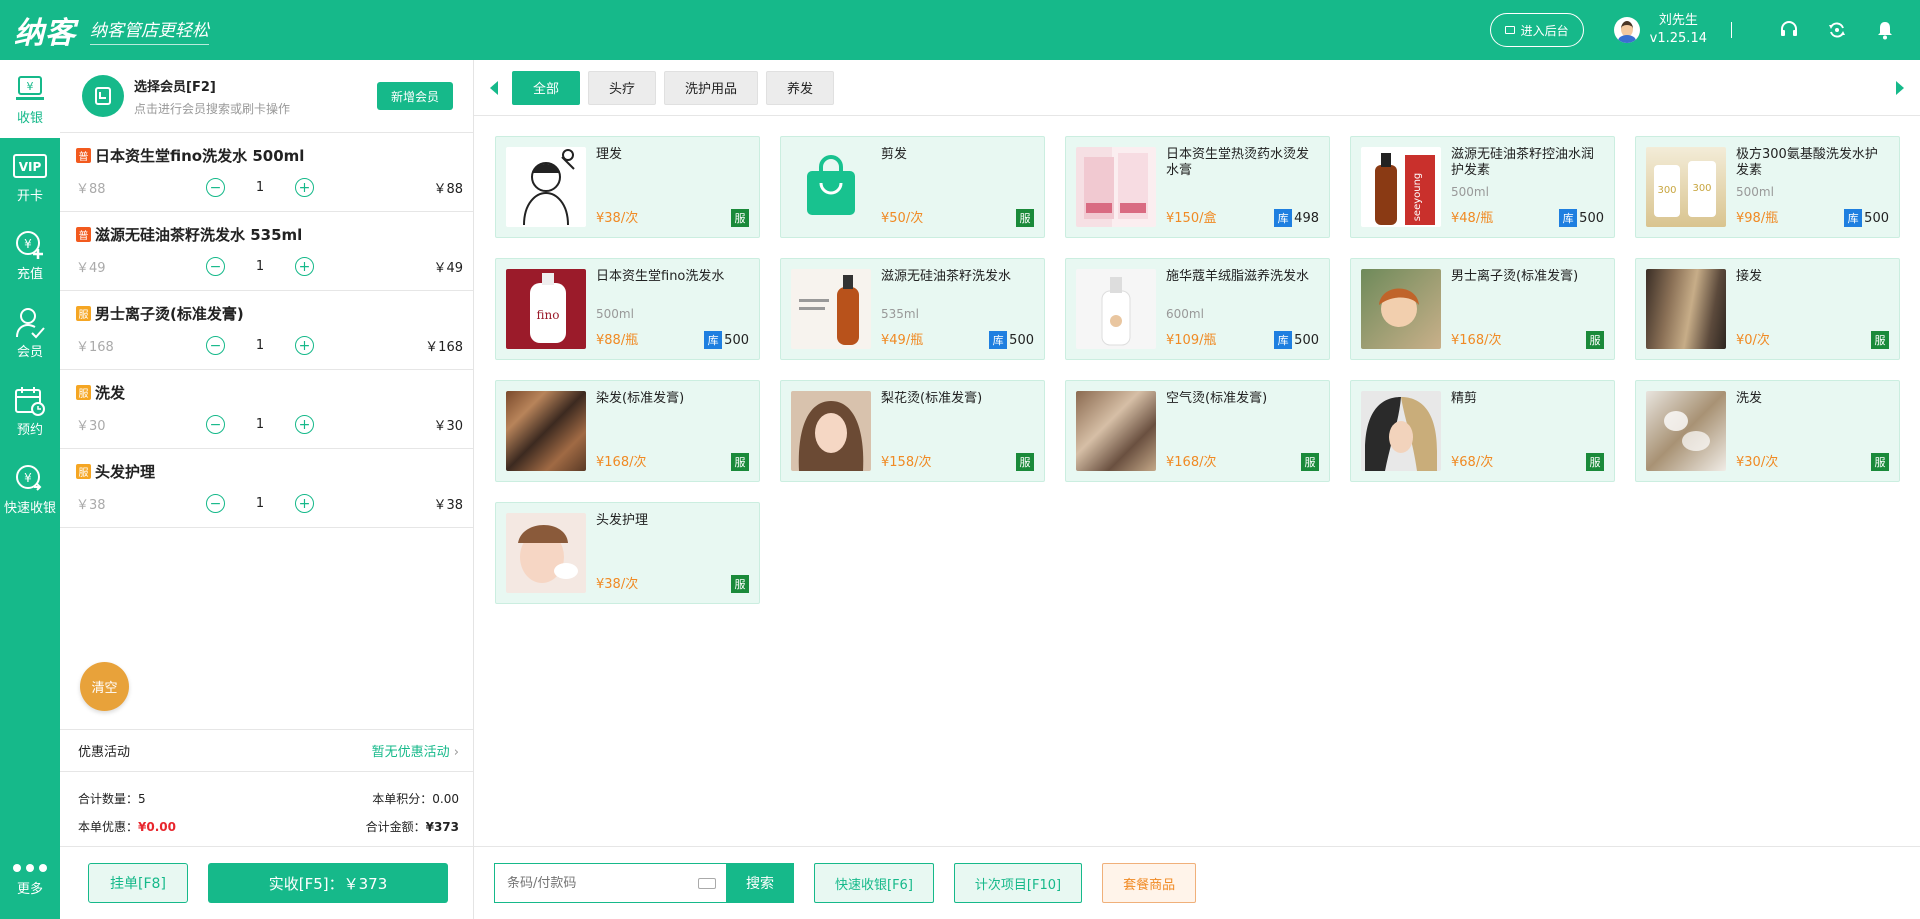  What do you see at coordinates (707, 883) in the screenshot?
I see `keyboard-icon` at bounding box center [707, 883].